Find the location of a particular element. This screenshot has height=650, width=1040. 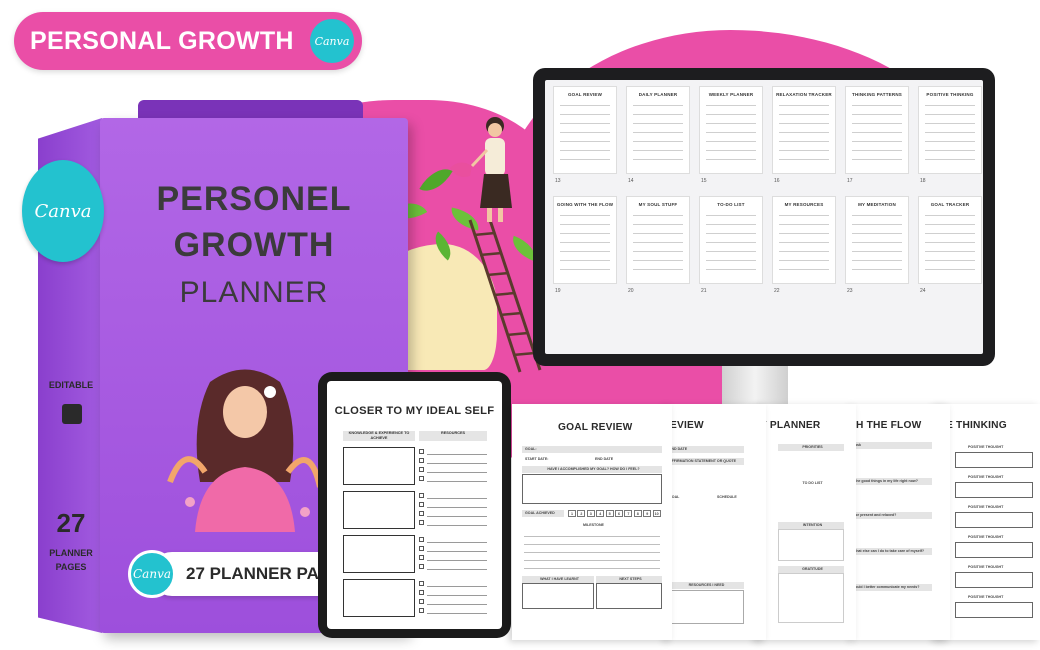

milestone-label: MILESTONE is located at coordinates (592, 525).